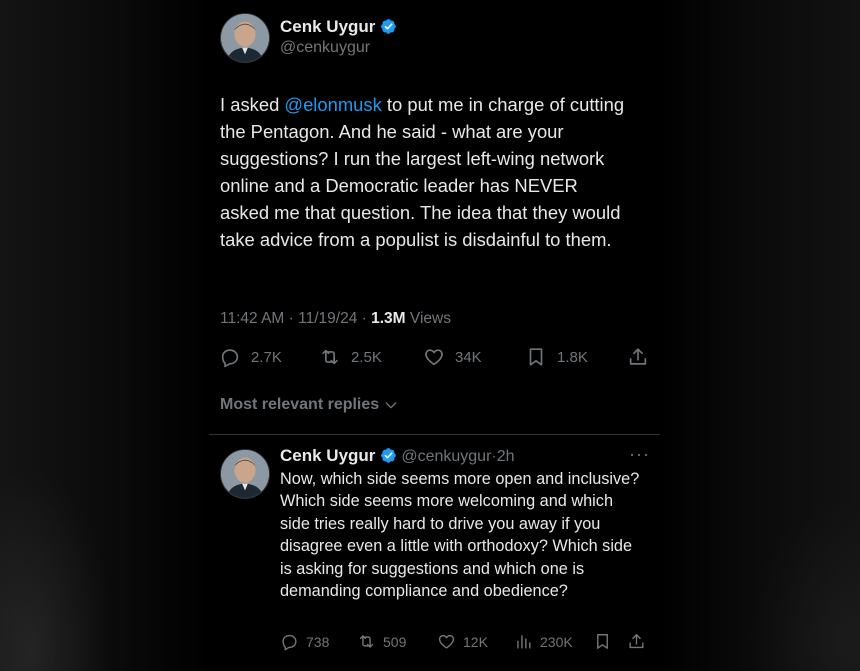 Image resolution: width=860 pixels, height=671 pixels. Describe the element at coordinates (388, 318) in the screenshot. I see `views-count: 1.3M` at that location.